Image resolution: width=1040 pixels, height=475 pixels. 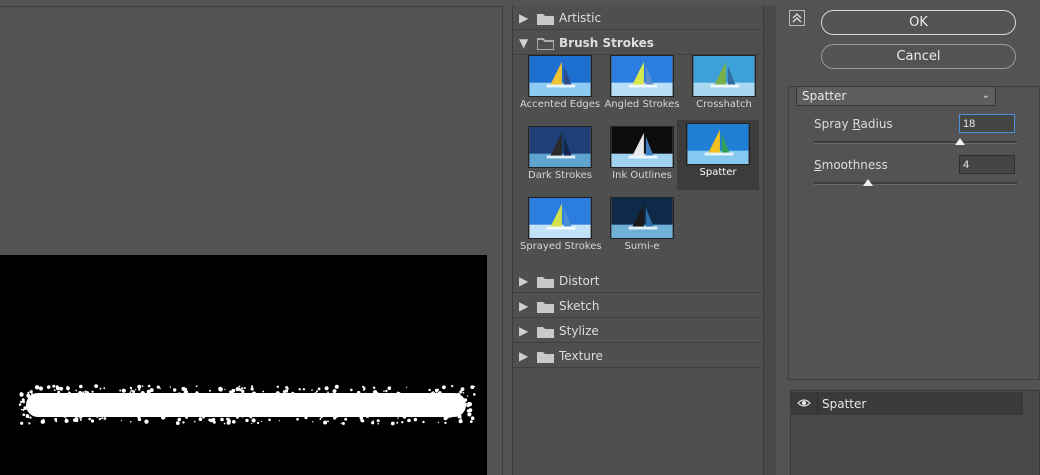 What do you see at coordinates (804, 403) in the screenshot?
I see `eye-icon` at bounding box center [804, 403].